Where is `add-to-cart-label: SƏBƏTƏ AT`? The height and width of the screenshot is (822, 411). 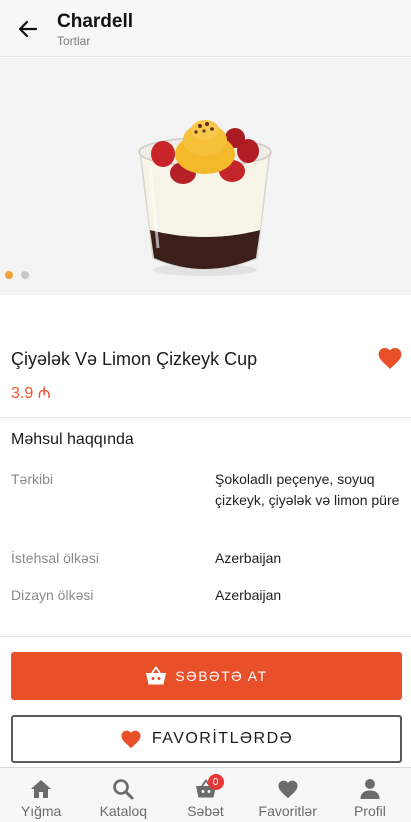
add-to-cart-label: SƏBƏTƏ AT is located at coordinates (221, 676).